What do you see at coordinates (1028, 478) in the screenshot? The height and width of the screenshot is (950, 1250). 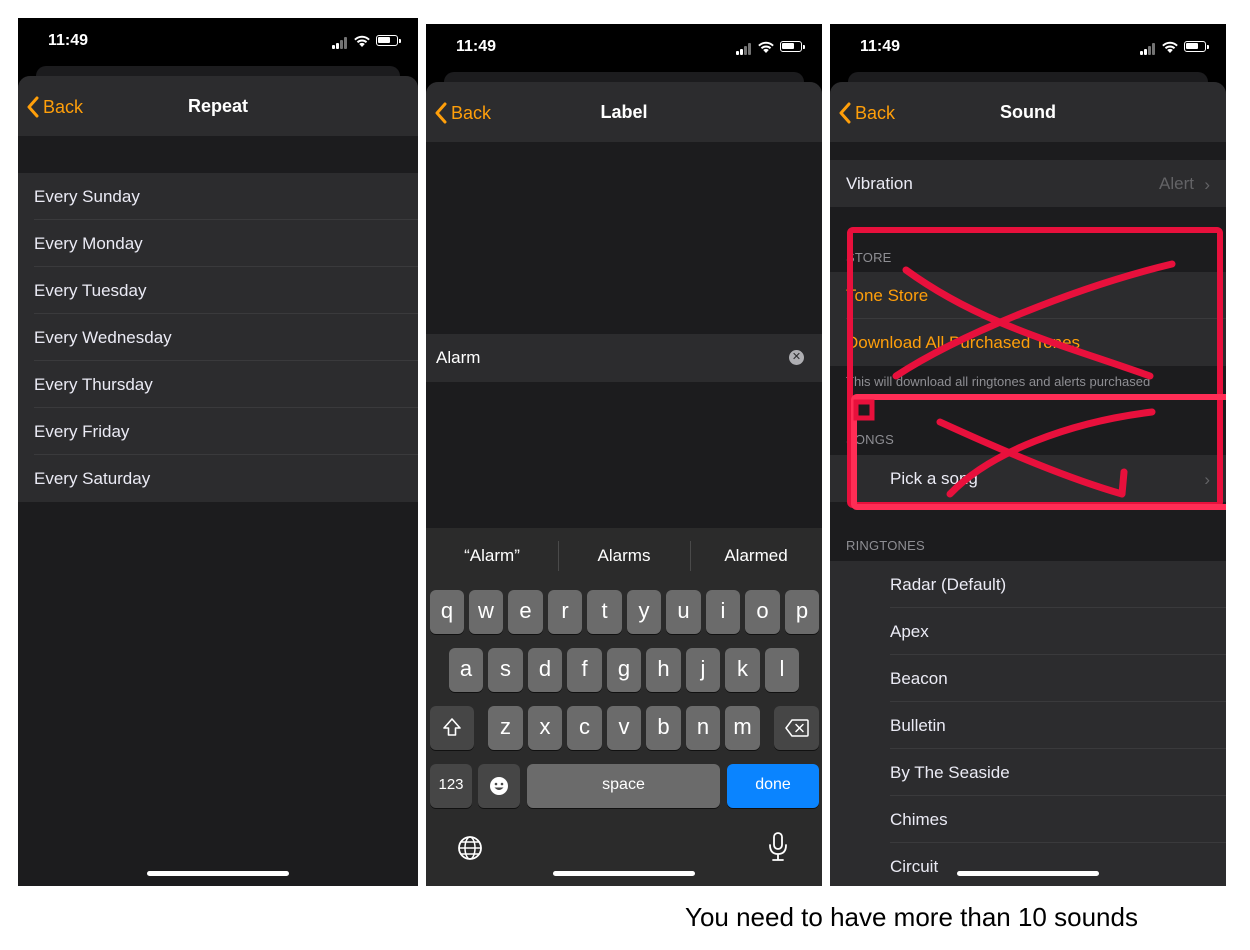 I see `pick-song-row: Pick a song ›` at bounding box center [1028, 478].